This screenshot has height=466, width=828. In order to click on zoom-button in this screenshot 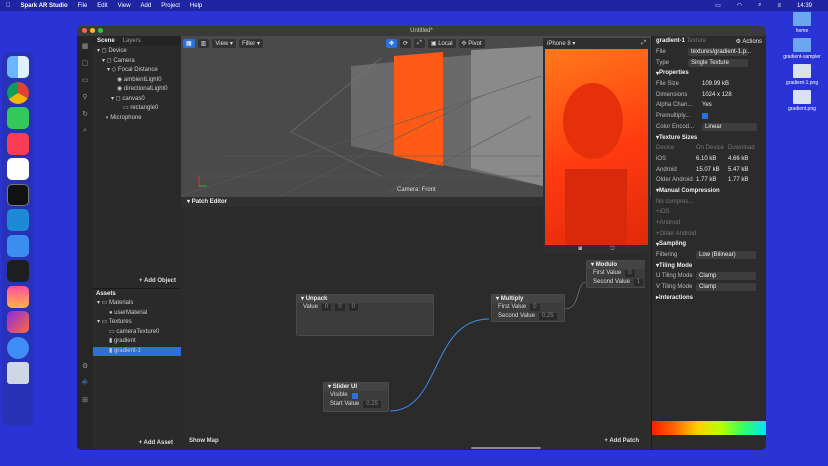, I will do `click(100, 30)`.